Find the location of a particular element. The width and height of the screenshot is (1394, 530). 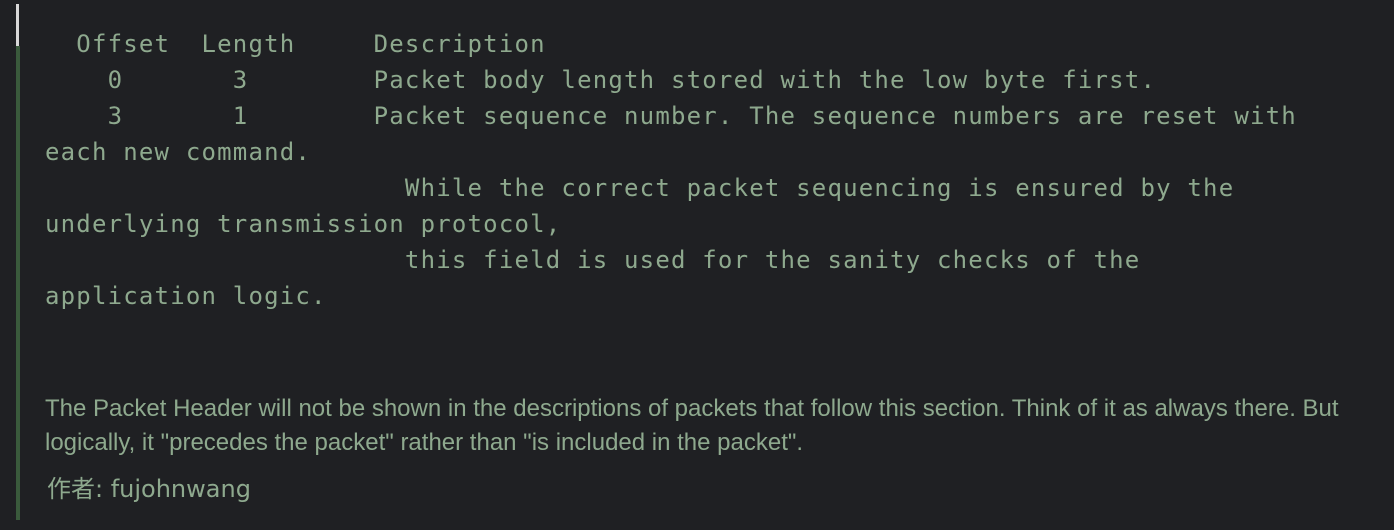

blank-lines is located at coordinates (705, 353).